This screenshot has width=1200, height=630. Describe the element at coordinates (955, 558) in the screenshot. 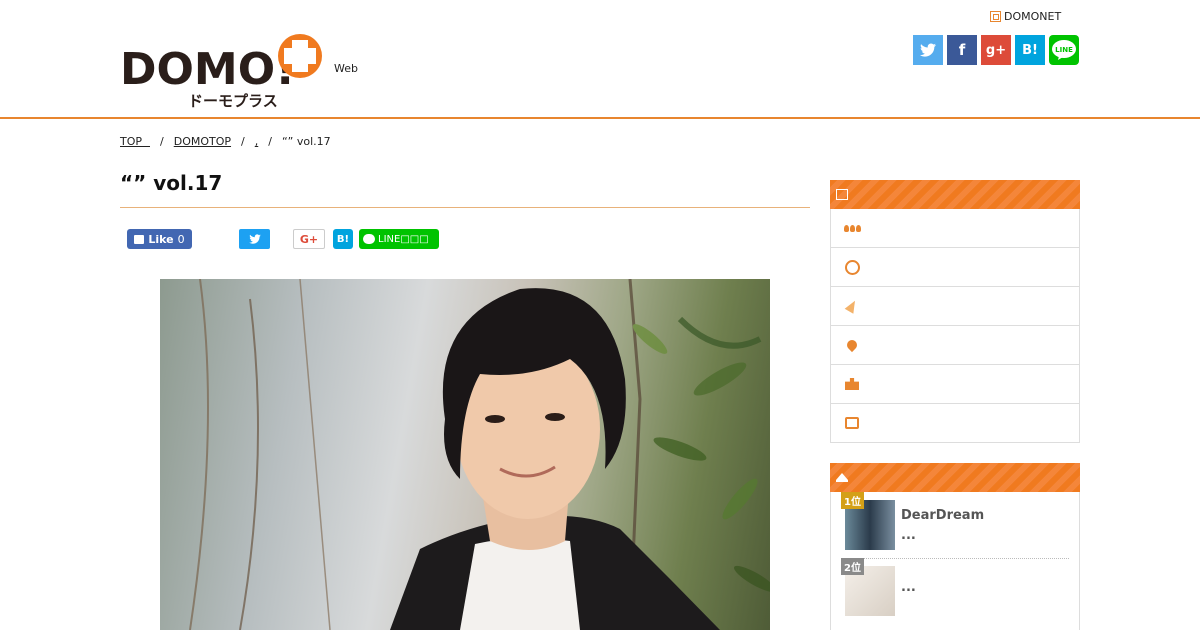

I see `ranking-divider` at that location.